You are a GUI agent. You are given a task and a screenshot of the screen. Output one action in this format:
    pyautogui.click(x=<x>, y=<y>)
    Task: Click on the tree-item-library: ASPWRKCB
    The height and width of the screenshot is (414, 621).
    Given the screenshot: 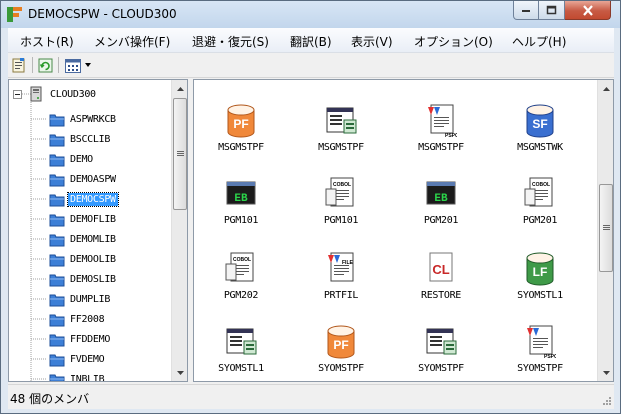 What is the action you would take?
    pyautogui.click(x=83, y=119)
    